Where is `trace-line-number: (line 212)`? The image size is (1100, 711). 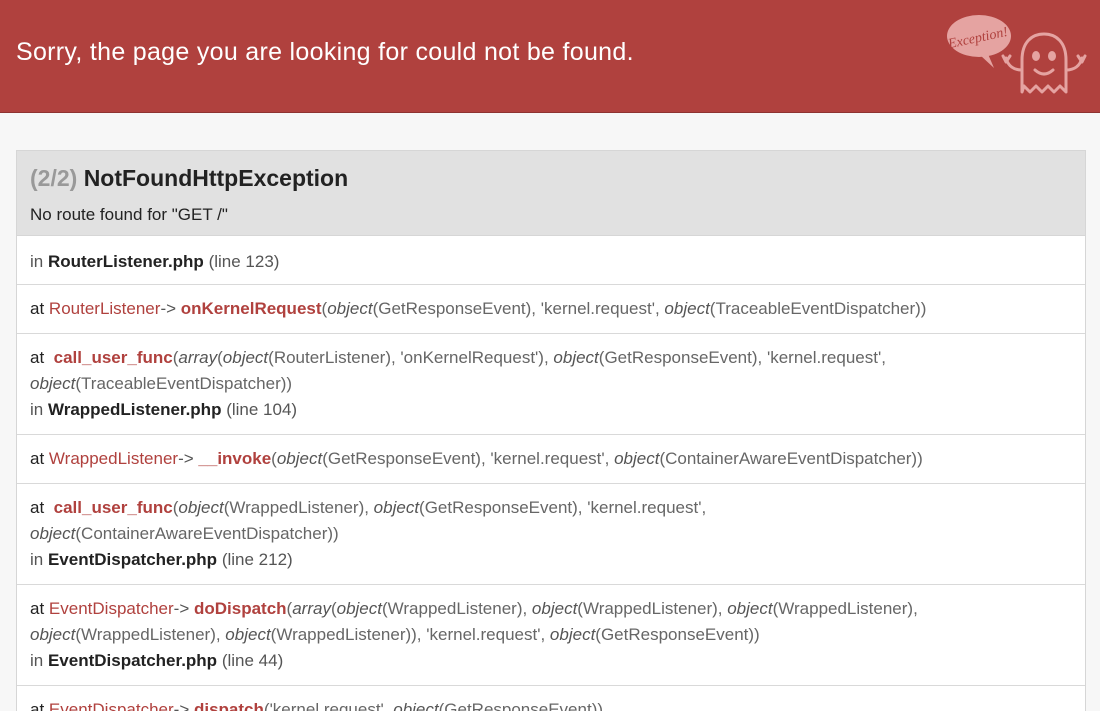 trace-line-number: (line 212) is located at coordinates (257, 559).